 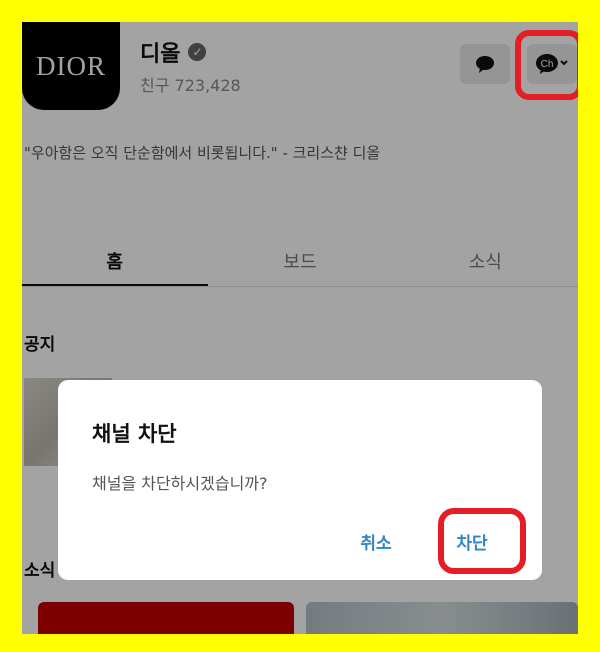 I want to click on dialog-message: 채널을 차단하시겠습니까?, so click(x=180, y=483).